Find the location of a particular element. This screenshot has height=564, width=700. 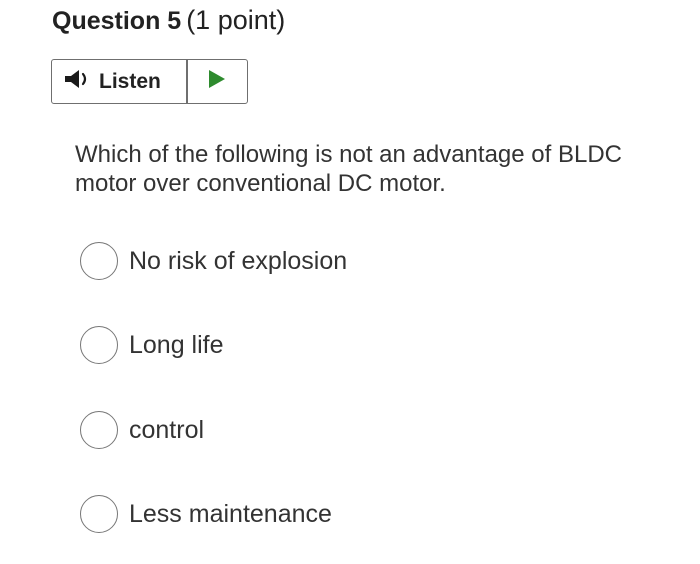

option-label: No risk of explosion is located at coordinates (238, 260).